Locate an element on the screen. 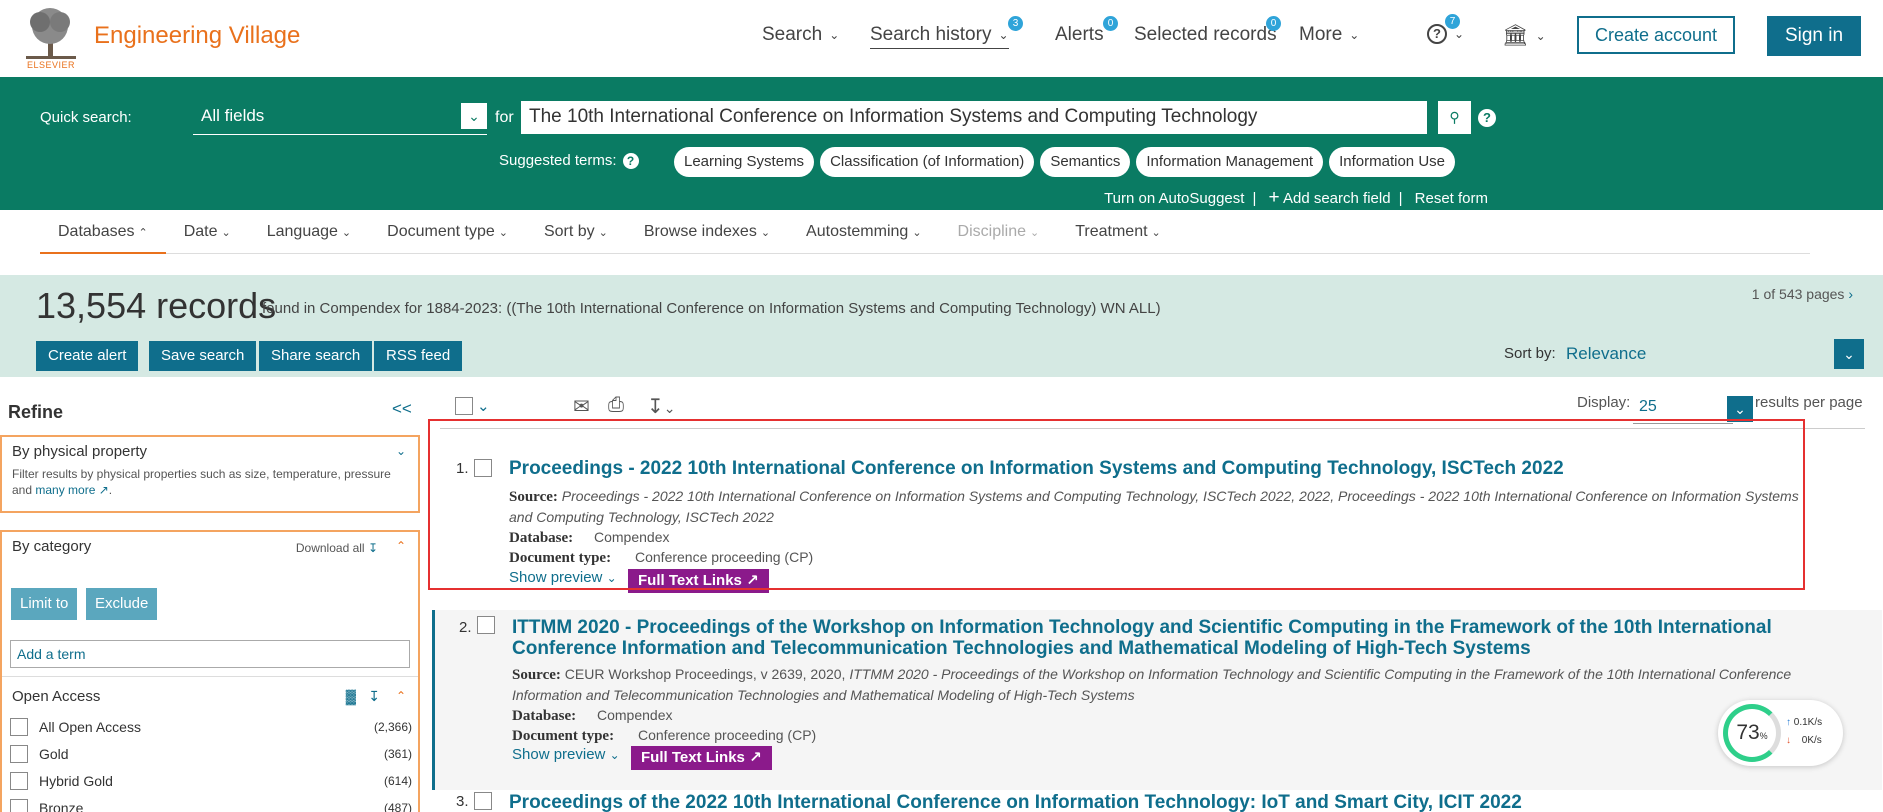  tab-databases: Databases ⌃ is located at coordinates (103, 232).